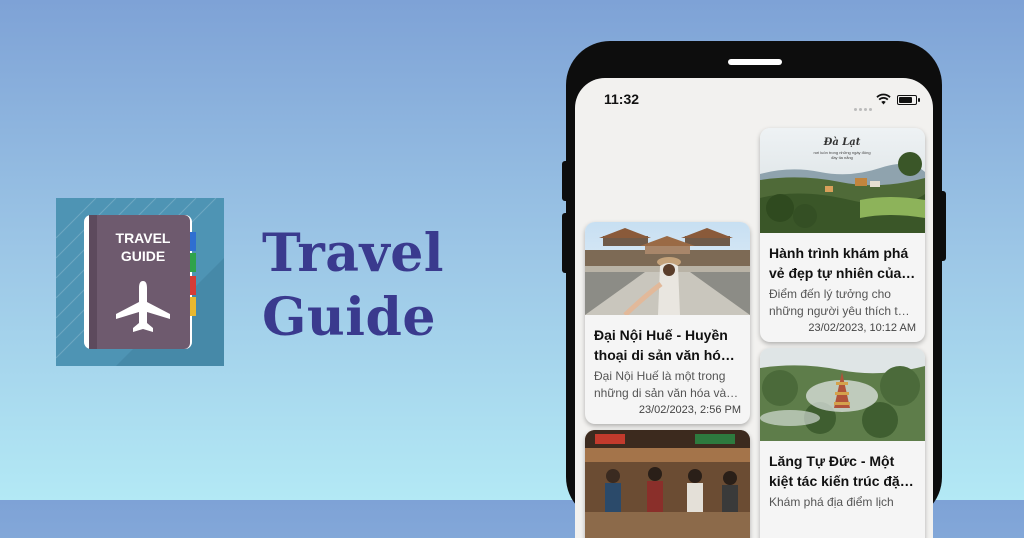 The height and width of the screenshot is (538, 1024). What do you see at coordinates (667, 268) in the screenshot?
I see `article-image-hue` at bounding box center [667, 268].